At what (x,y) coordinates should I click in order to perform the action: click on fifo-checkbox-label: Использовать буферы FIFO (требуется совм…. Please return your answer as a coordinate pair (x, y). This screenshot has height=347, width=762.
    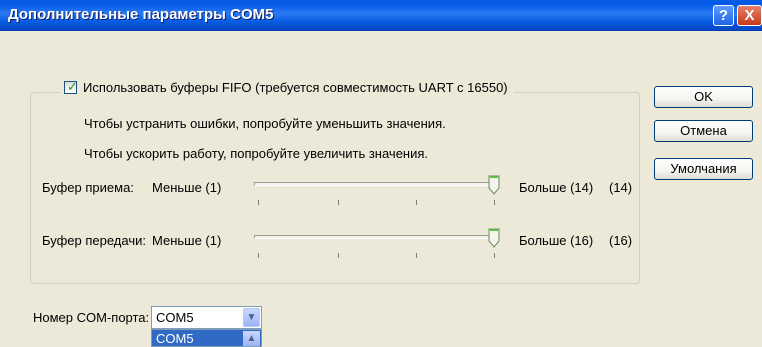
    Looking at the image, I should click on (295, 87).